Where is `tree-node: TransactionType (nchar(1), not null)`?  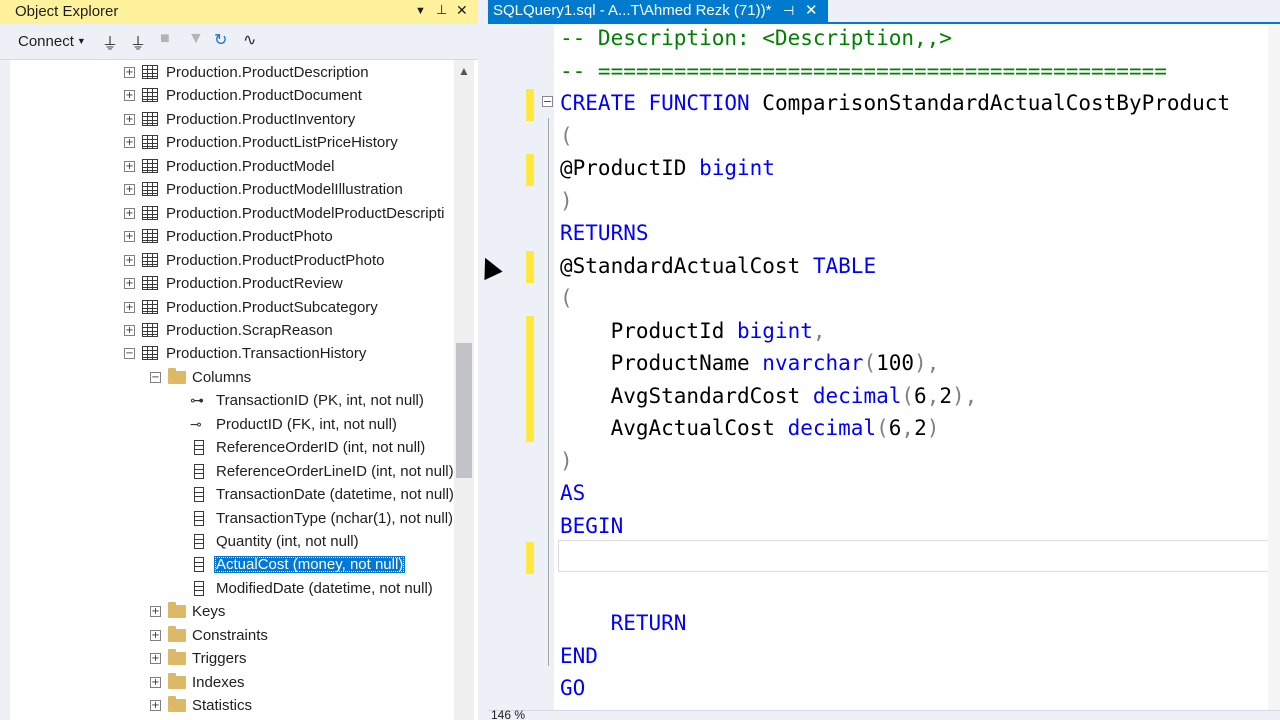 tree-node: TransactionType (nchar(1), not null) is located at coordinates (324, 519).